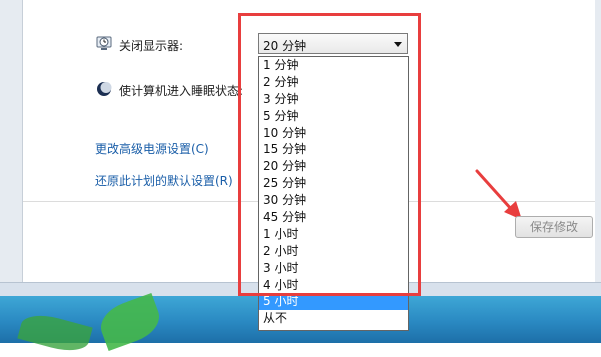 This screenshot has height=357, width=601. I want to click on dropdown-option: 3 分钟, so click(333, 99).